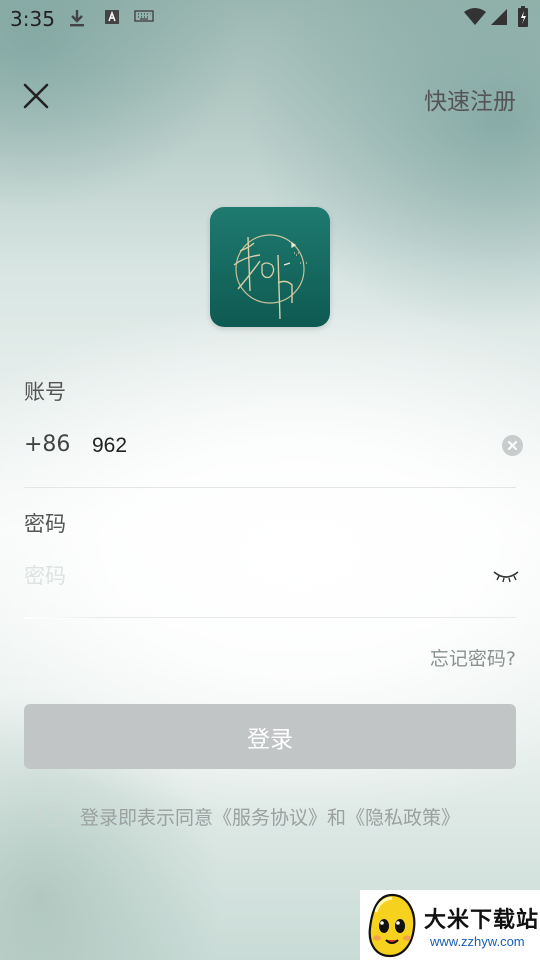  I want to click on download-icon, so click(77, 20).